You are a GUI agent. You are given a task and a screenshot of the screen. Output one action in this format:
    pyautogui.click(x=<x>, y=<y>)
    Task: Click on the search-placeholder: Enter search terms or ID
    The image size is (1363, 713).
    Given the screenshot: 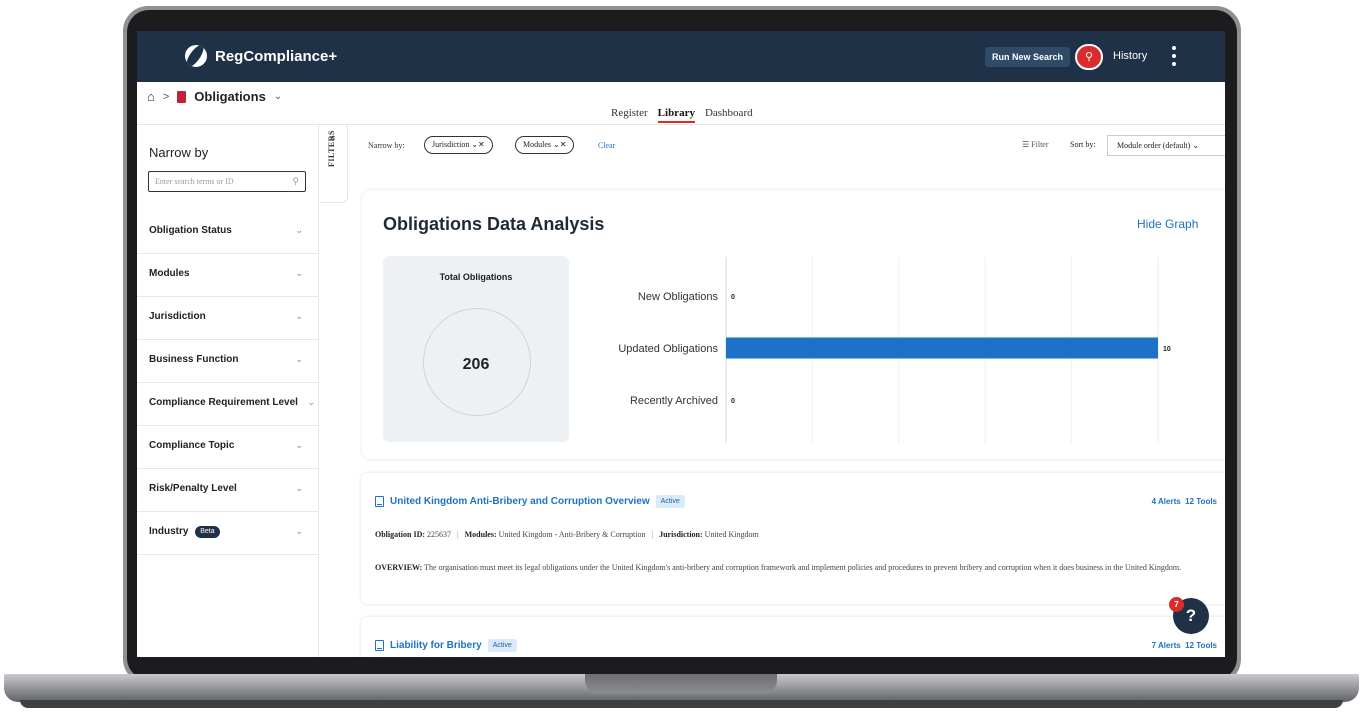 What is the action you would take?
    pyautogui.click(x=194, y=181)
    